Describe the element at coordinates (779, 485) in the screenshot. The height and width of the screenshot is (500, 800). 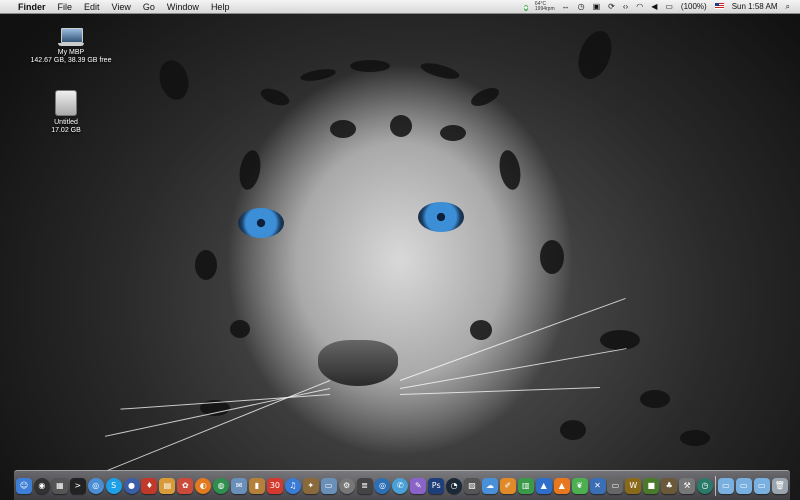
I see `trash-icon: 🗑` at that location.